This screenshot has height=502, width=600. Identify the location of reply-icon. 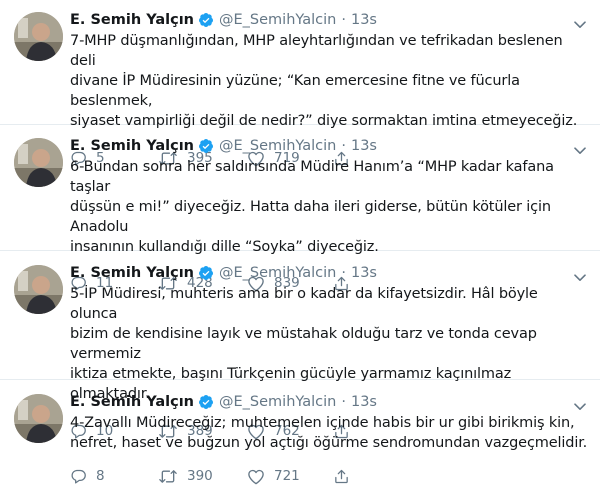
(83, 476).